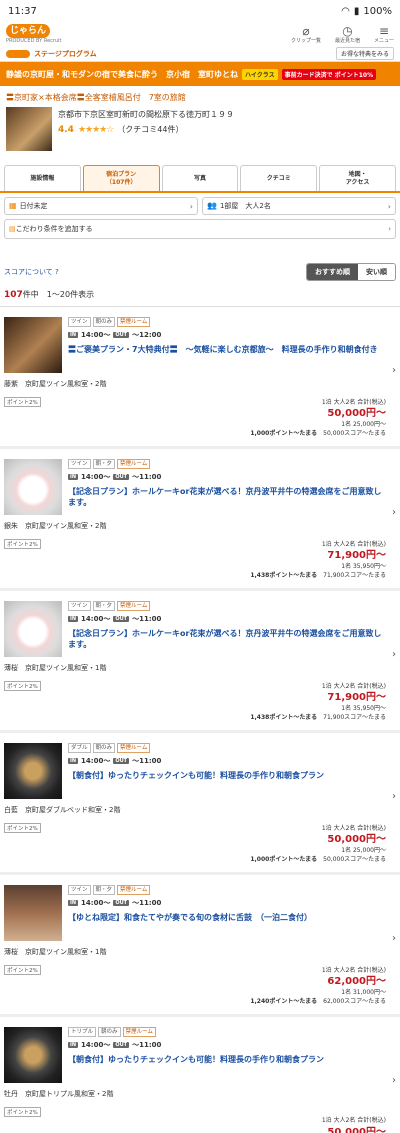 The image size is (400, 1133). Describe the element at coordinates (212, 205) in the screenshot. I see `people-icon: 👥` at that location.